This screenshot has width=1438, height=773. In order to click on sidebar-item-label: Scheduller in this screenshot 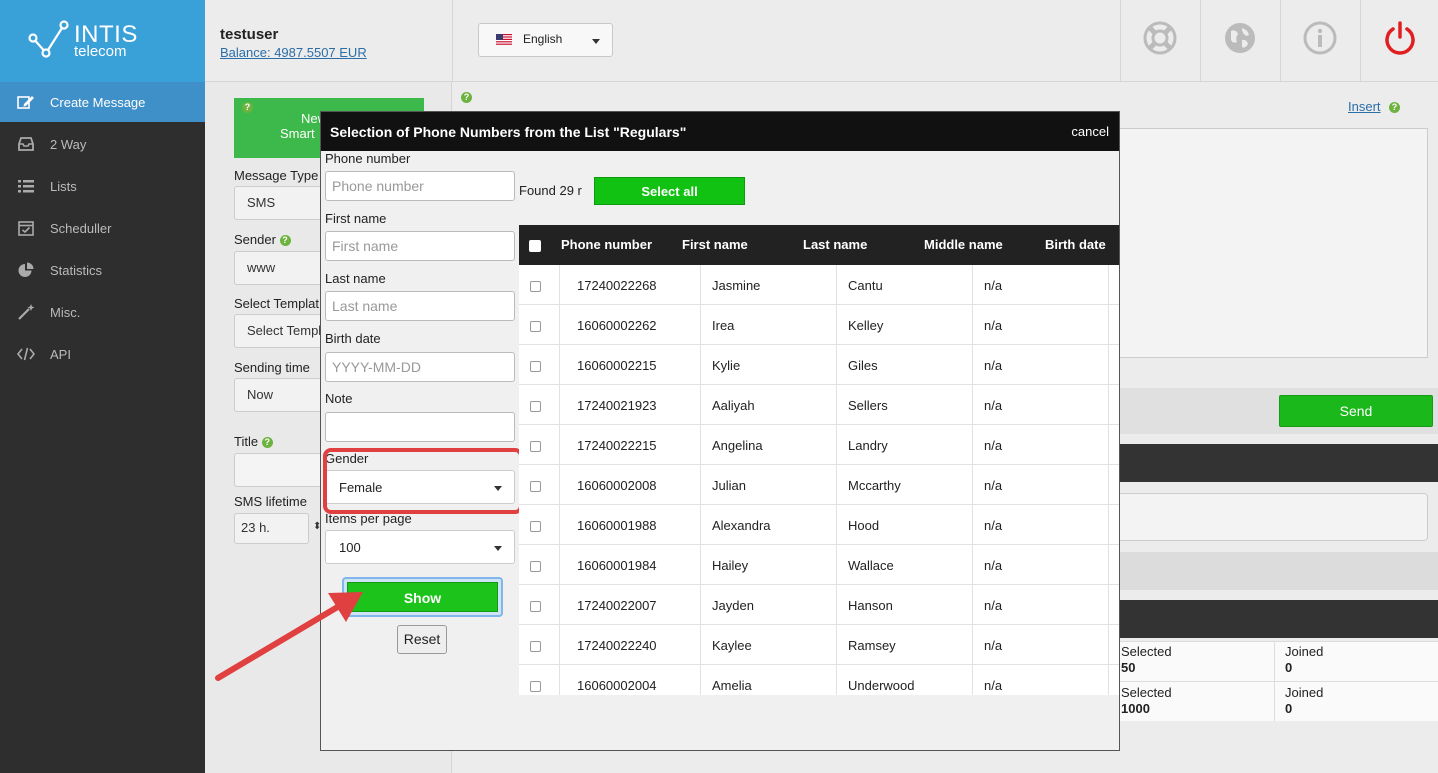, I will do `click(81, 228)`.